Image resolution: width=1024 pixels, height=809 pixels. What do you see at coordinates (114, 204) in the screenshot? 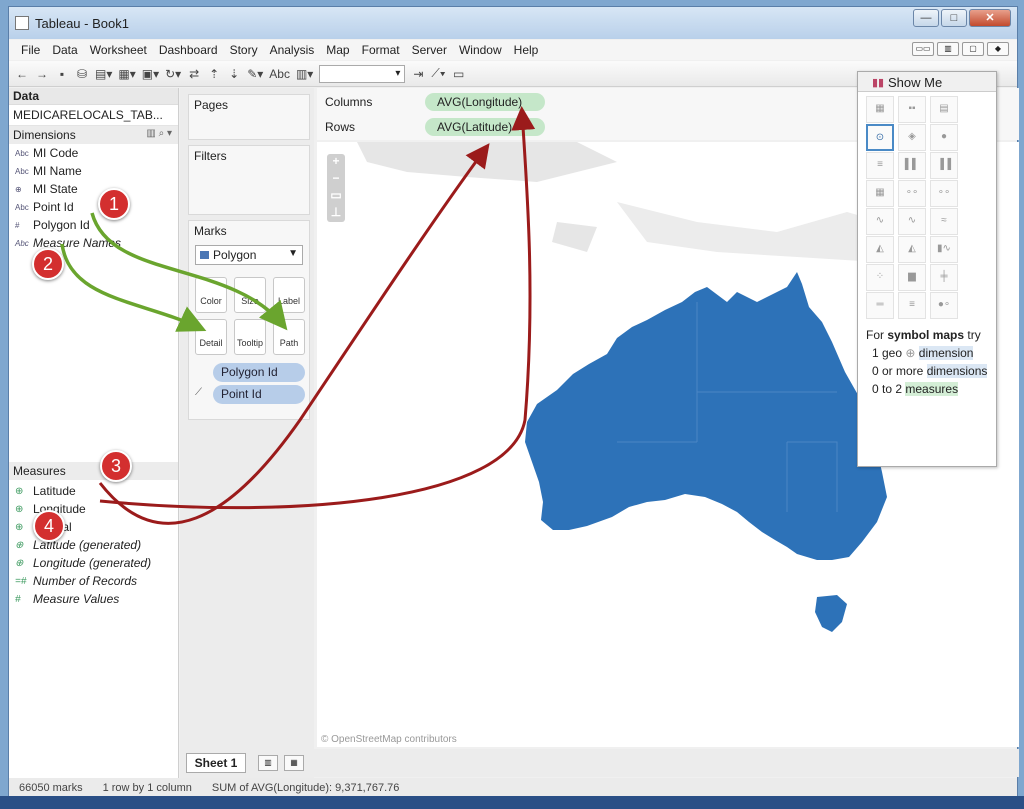
I see `callout-badge-1: 1` at bounding box center [114, 204].